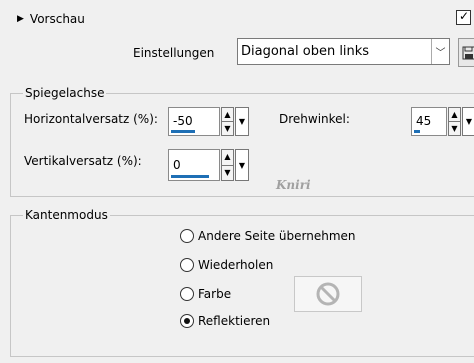 Image resolution: width=474 pixels, height=363 pixels. I want to click on radio-repeat: Wiederholen, so click(226, 265).